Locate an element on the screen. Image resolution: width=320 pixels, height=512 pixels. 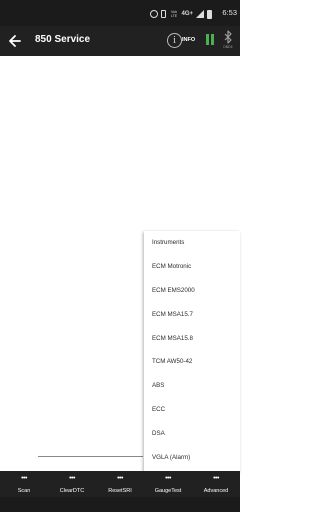
reset-sri-button: ••• ResetSRI is located at coordinates (120, 484).